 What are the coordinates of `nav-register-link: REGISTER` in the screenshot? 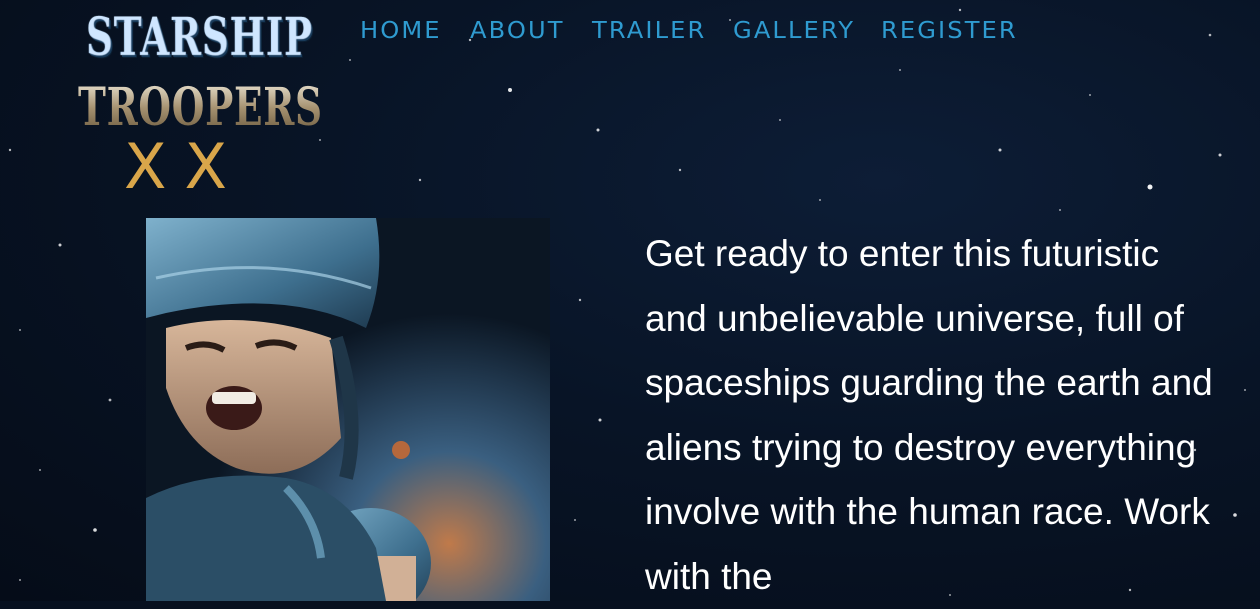 It's located at (949, 31).